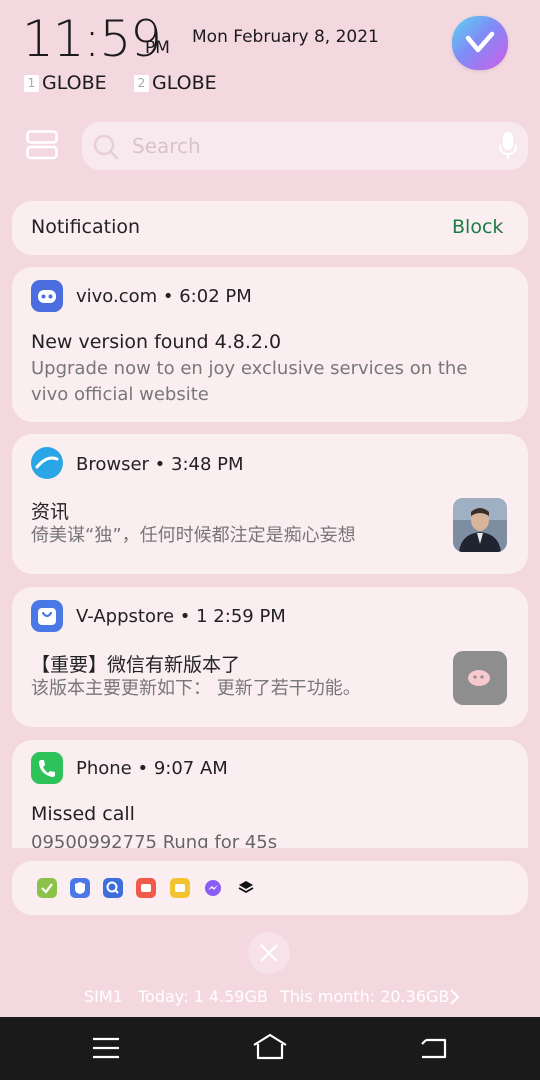  What do you see at coordinates (181, 616) in the screenshot?
I see `notification-app-name: V-Appstore • 1 2:59 PM` at bounding box center [181, 616].